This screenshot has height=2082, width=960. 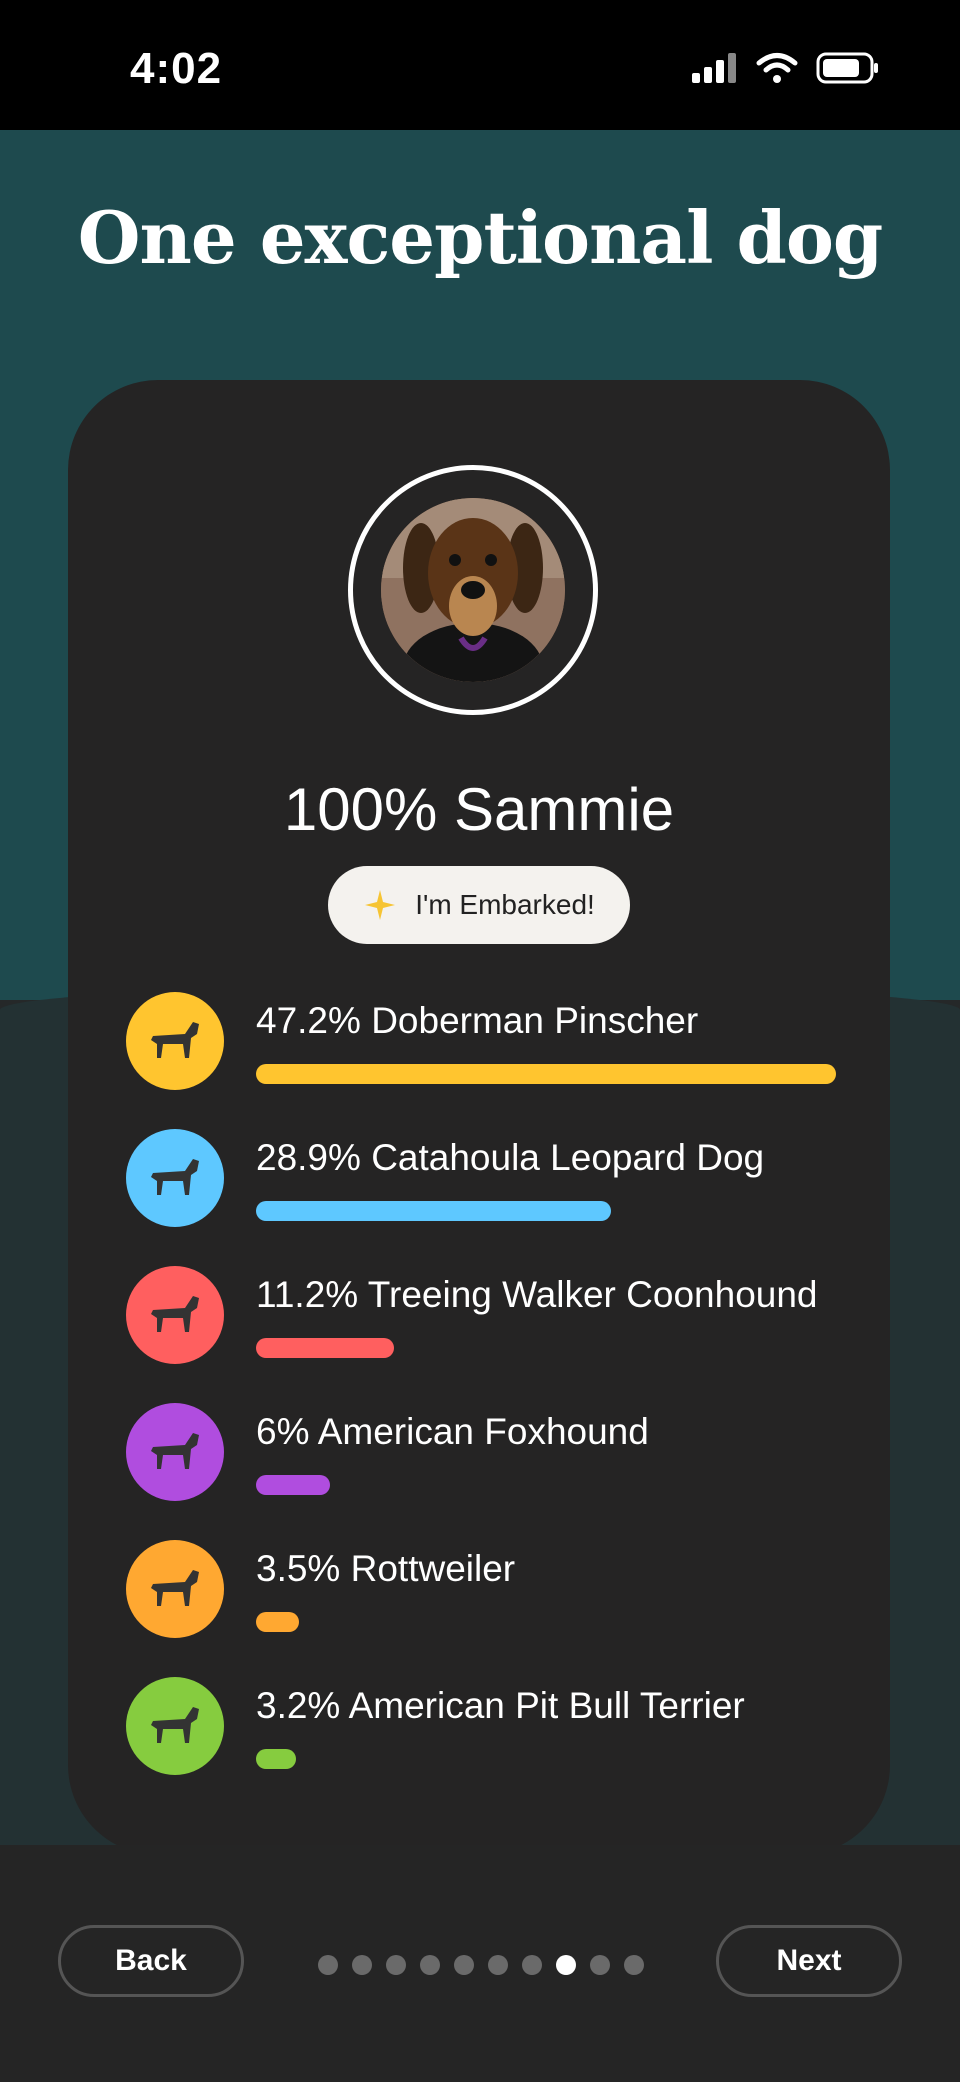 What do you see at coordinates (714, 68) in the screenshot?
I see `signal-icon` at bounding box center [714, 68].